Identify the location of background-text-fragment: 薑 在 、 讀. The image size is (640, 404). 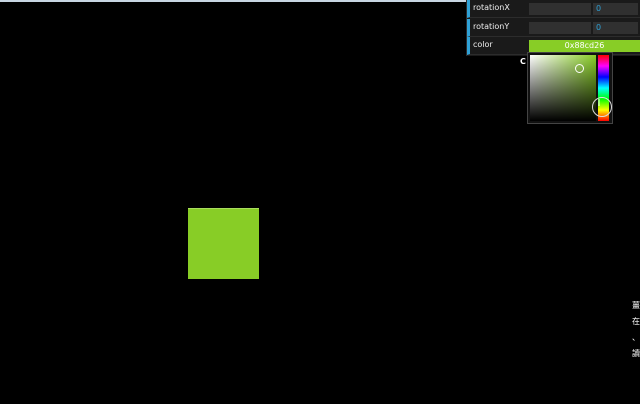
(636, 333).